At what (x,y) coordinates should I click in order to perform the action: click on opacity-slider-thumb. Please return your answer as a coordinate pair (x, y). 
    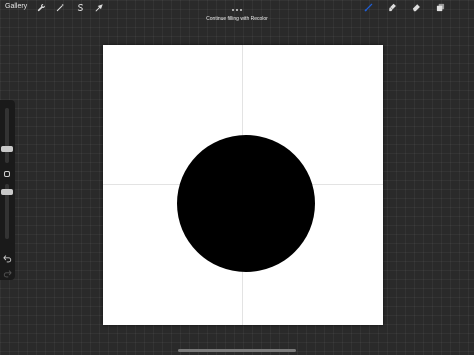
    Looking at the image, I should click on (7, 192).